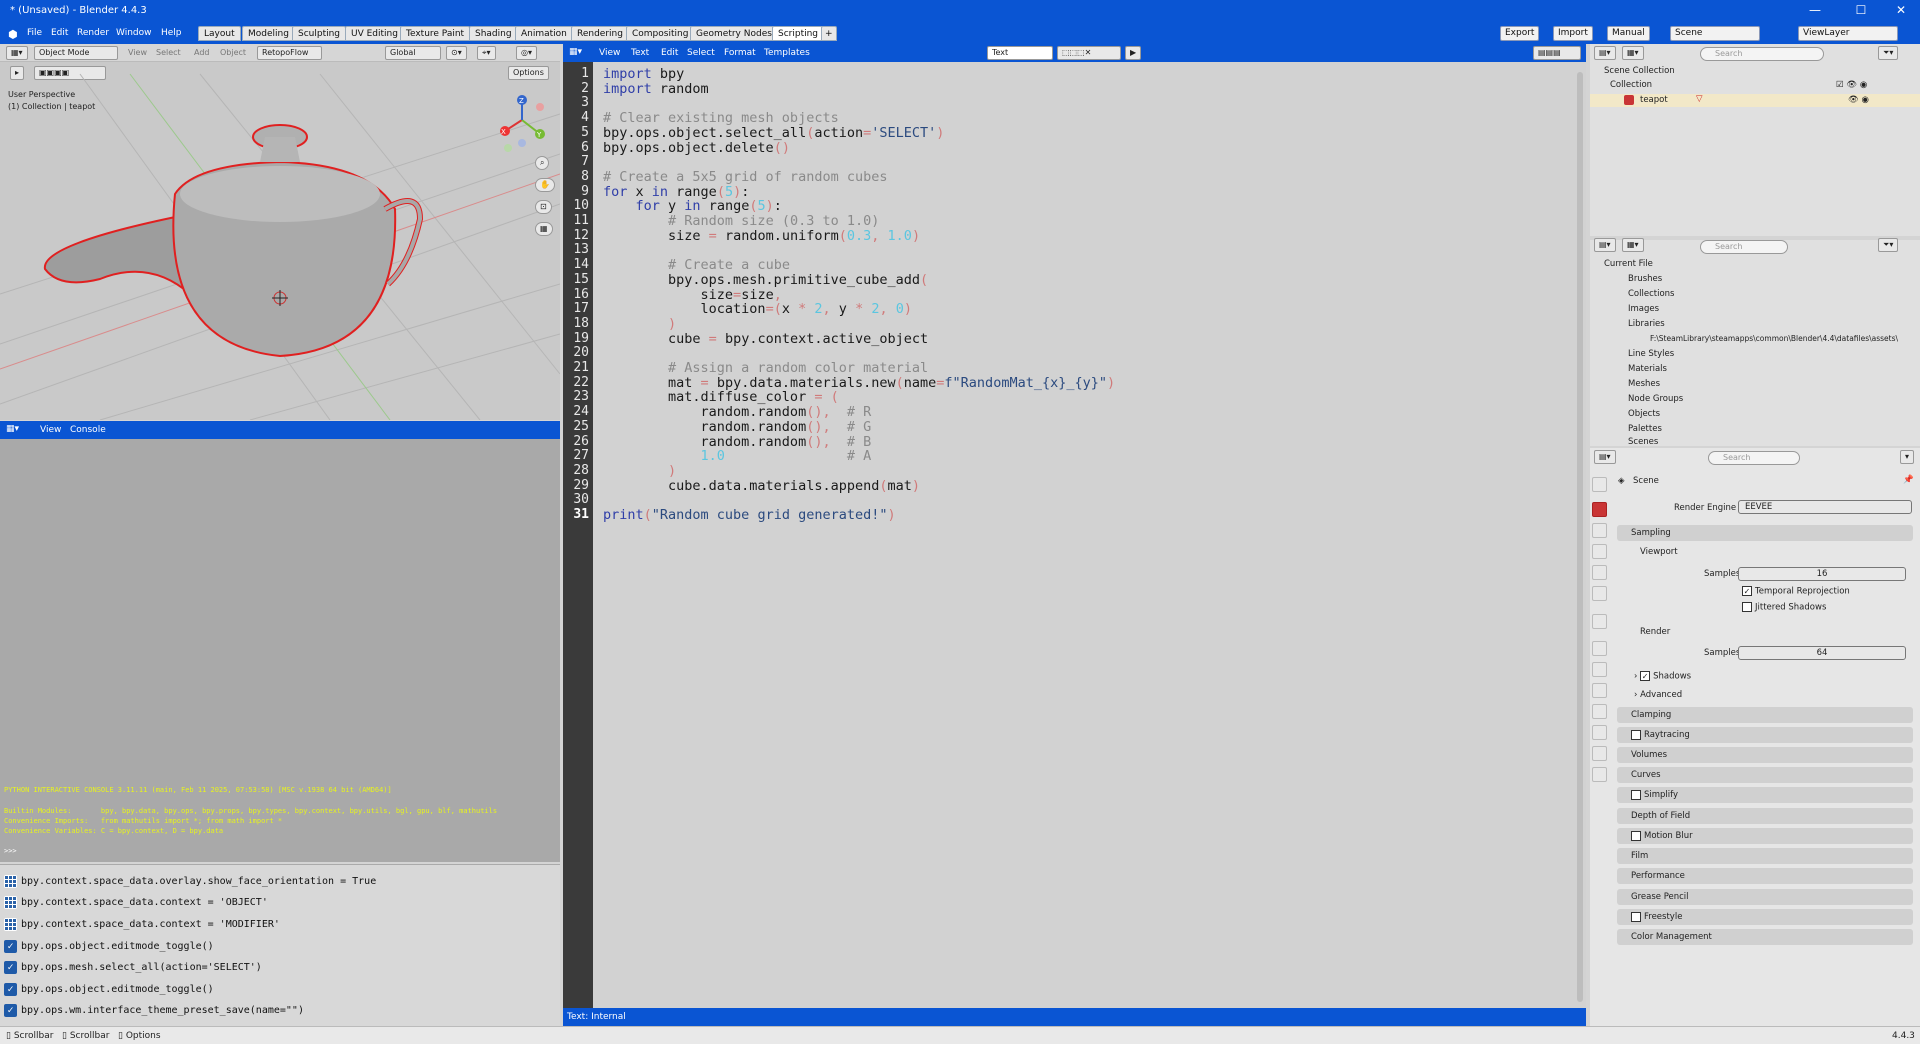 Image resolution: width=1920 pixels, height=1044 pixels. I want to click on code-line: for x in range(5):, so click(676, 192).